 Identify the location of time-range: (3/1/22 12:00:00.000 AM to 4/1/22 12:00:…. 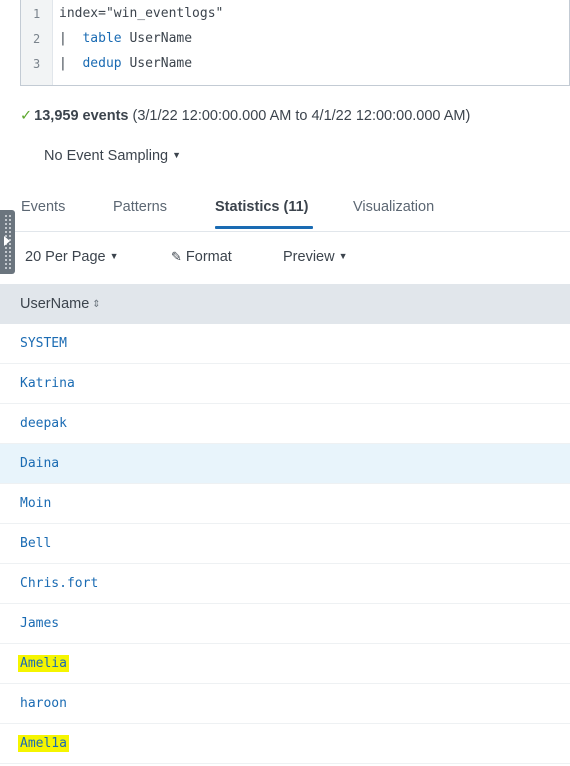
(299, 116).